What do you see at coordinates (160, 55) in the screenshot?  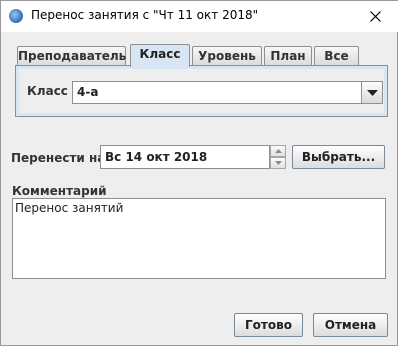 I see `tab-class: Класс` at bounding box center [160, 55].